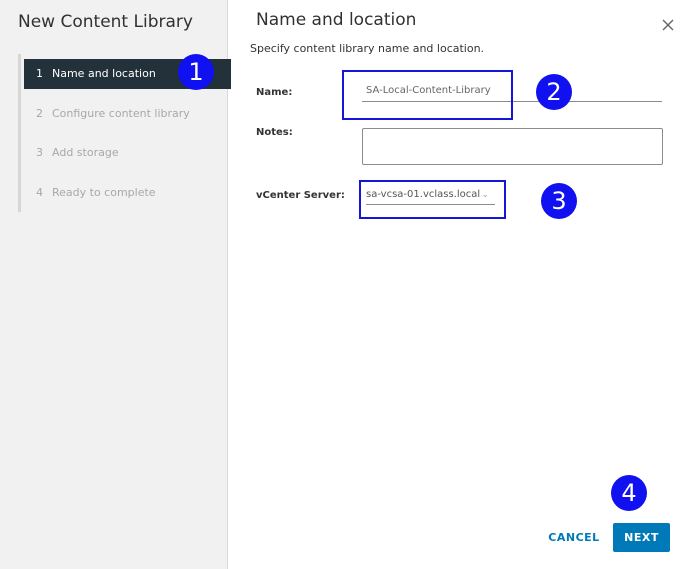 The width and height of the screenshot is (684, 569). I want to click on close-icon, so click(668, 25).